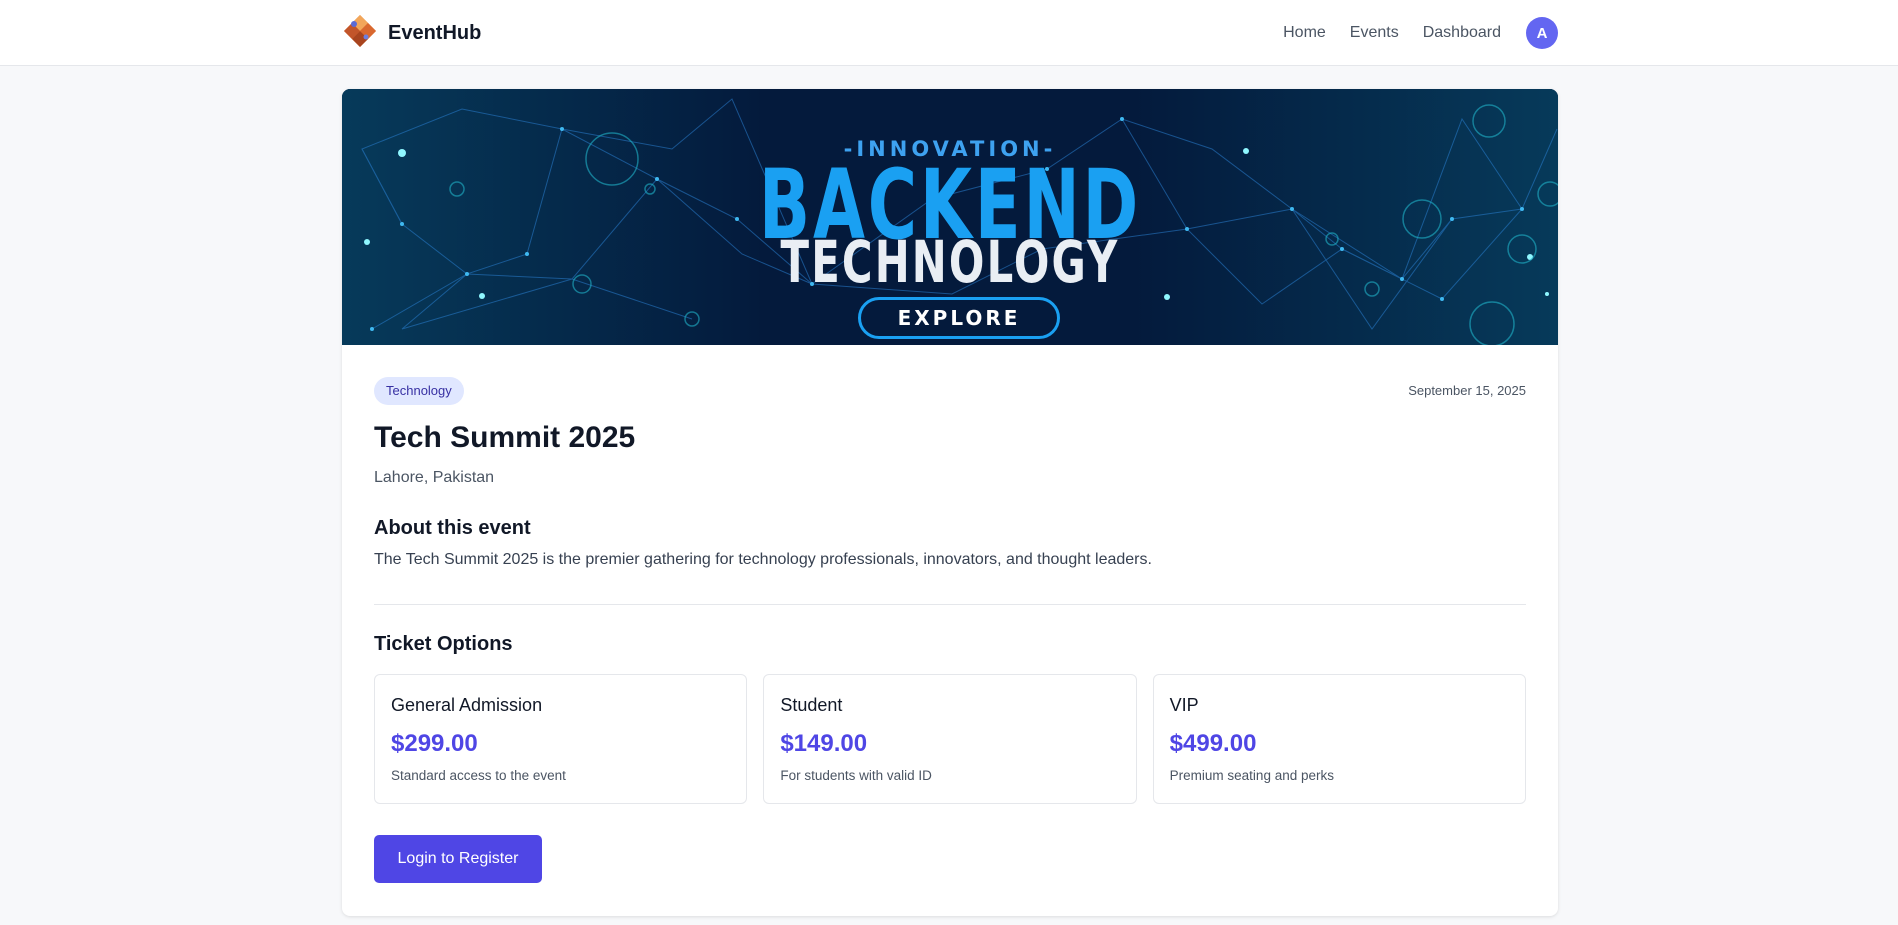 The width and height of the screenshot is (1898, 925). I want to click on ticket-name: General Admission, so click(467, 705).